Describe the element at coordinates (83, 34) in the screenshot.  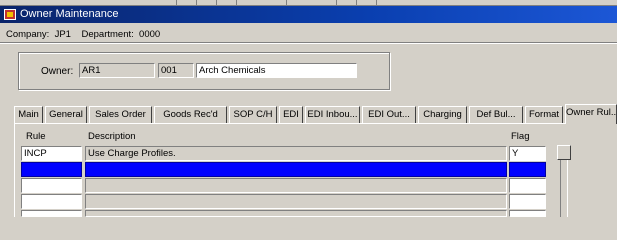
I see `company-department-label: Company: JP1 Department: 0000` at that location.